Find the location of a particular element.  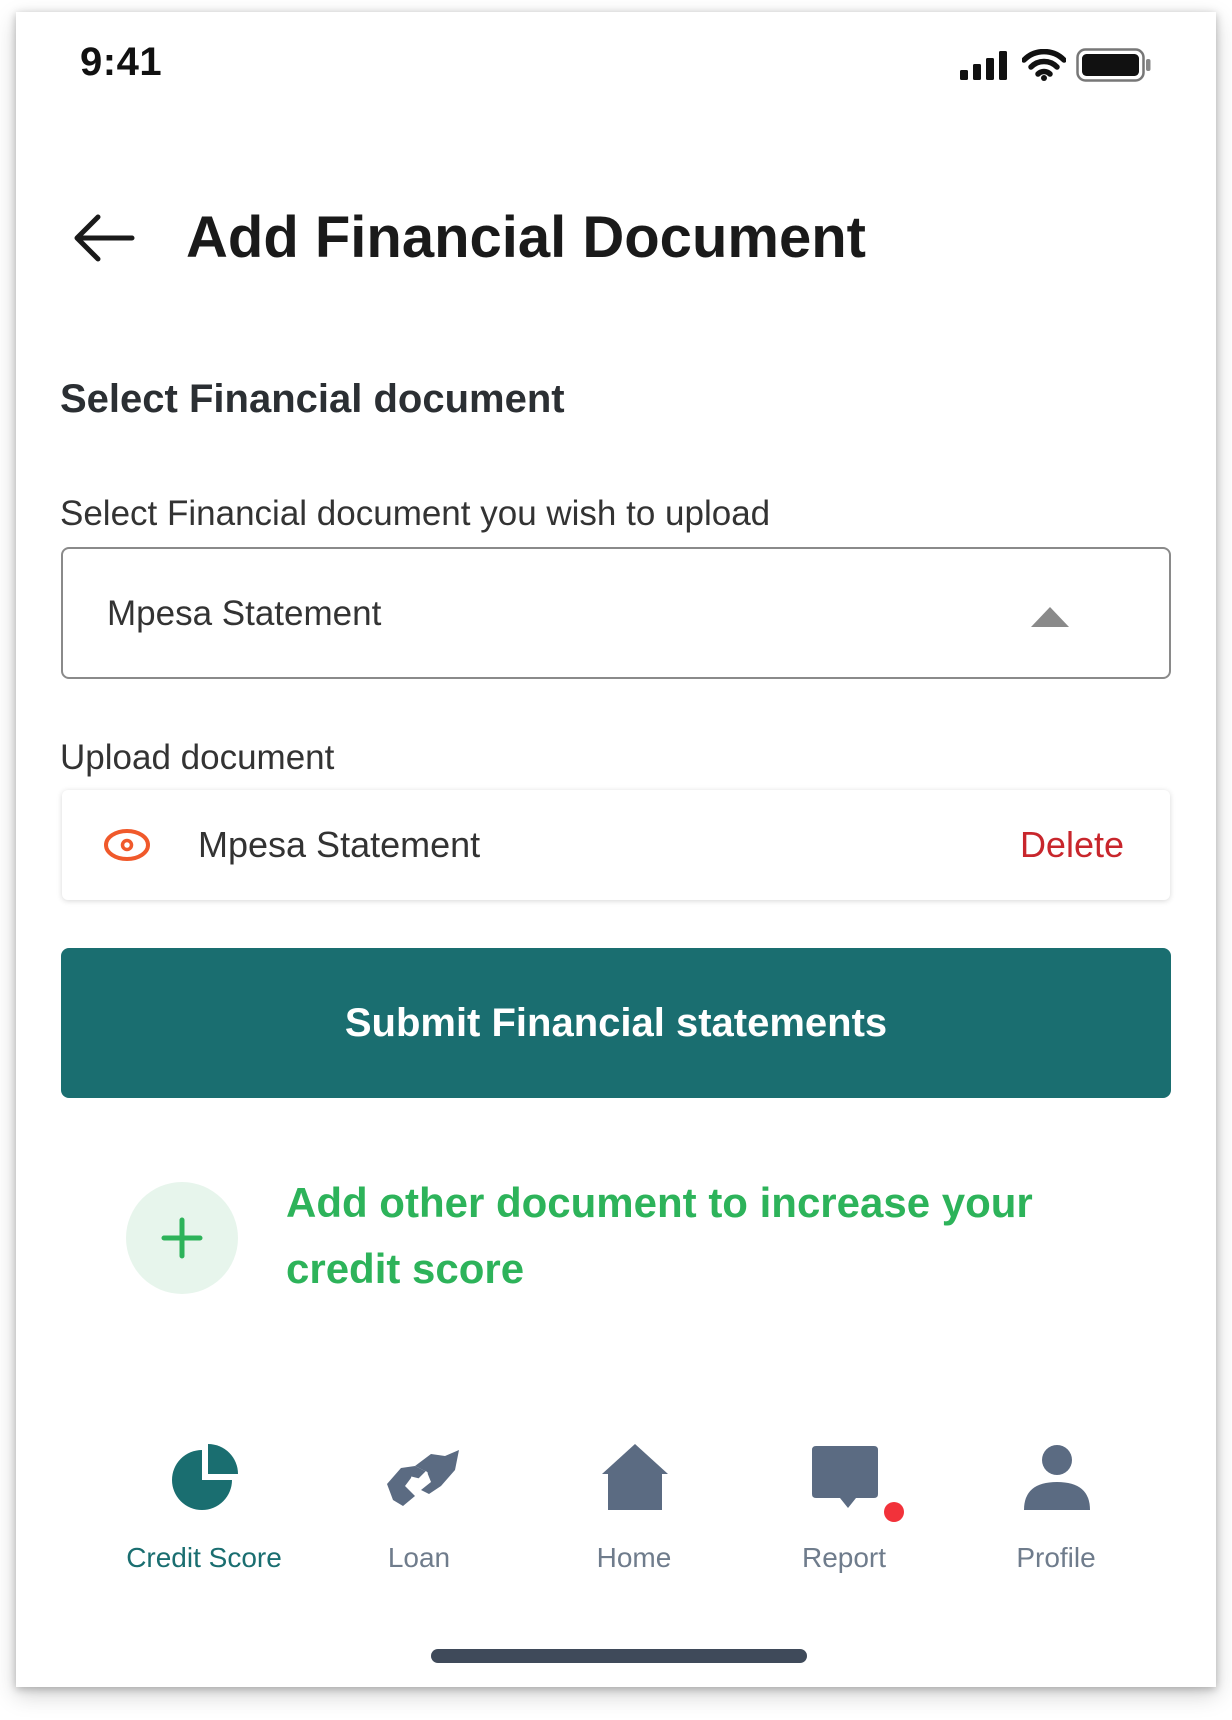

uploaded-file-name: Mpesa Statement is located at coordinates (339, 844).